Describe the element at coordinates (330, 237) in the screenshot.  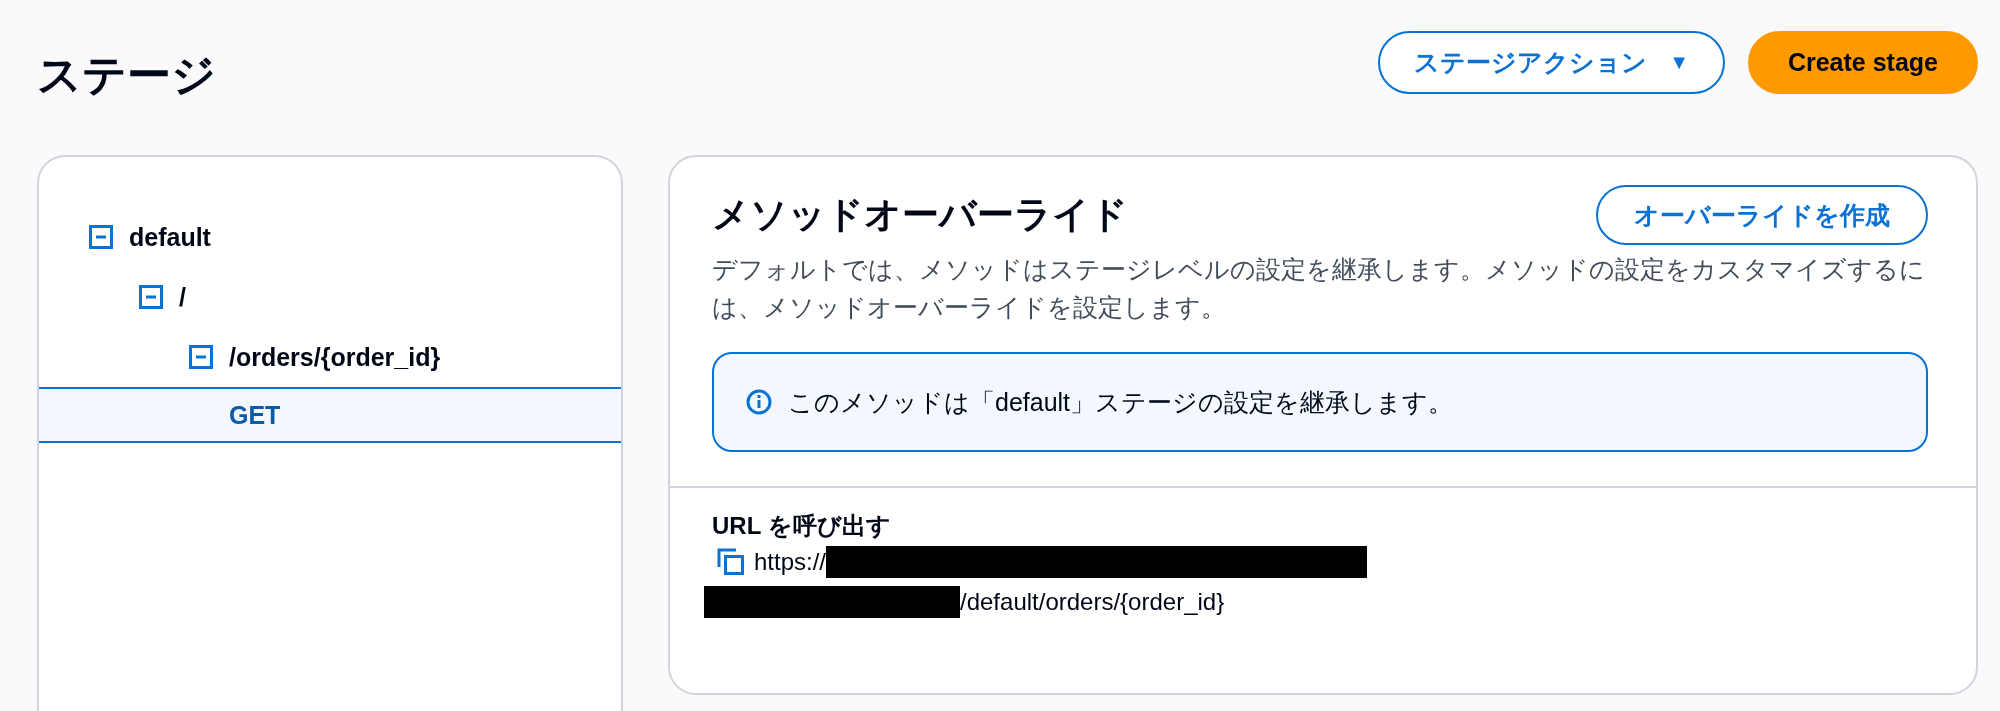
I see `tree-item: default` at that location.